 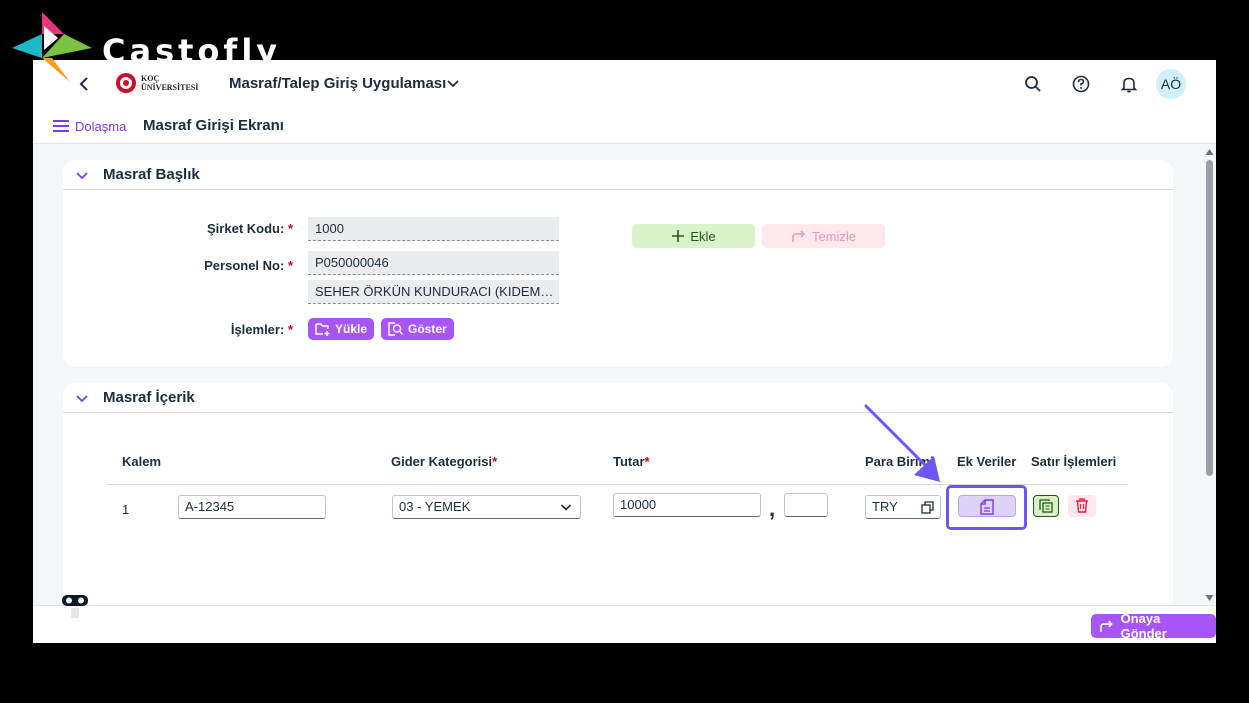 I want to click on duplicate-icon, so click(x=1046, y=506).